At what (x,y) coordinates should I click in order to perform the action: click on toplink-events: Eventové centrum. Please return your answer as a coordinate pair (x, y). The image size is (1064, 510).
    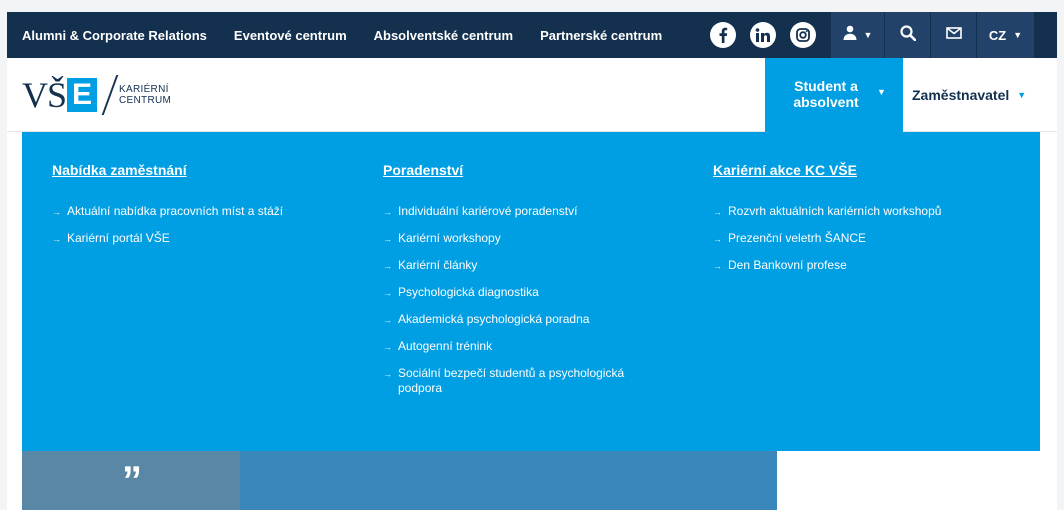
    Looking at the image, I should click on (290, 35).